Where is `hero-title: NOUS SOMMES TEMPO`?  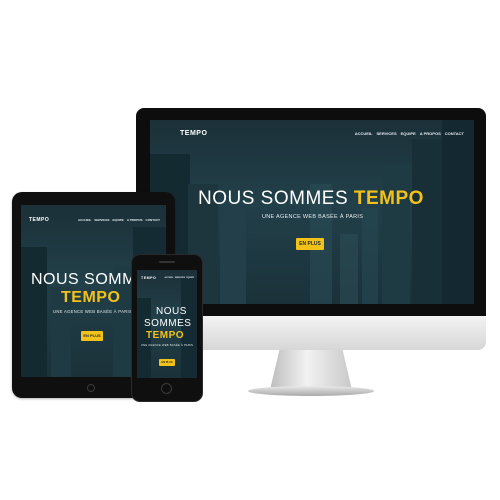 hero-title: NOUS SOMMES TEMPO is located at coordinates (311, 199).